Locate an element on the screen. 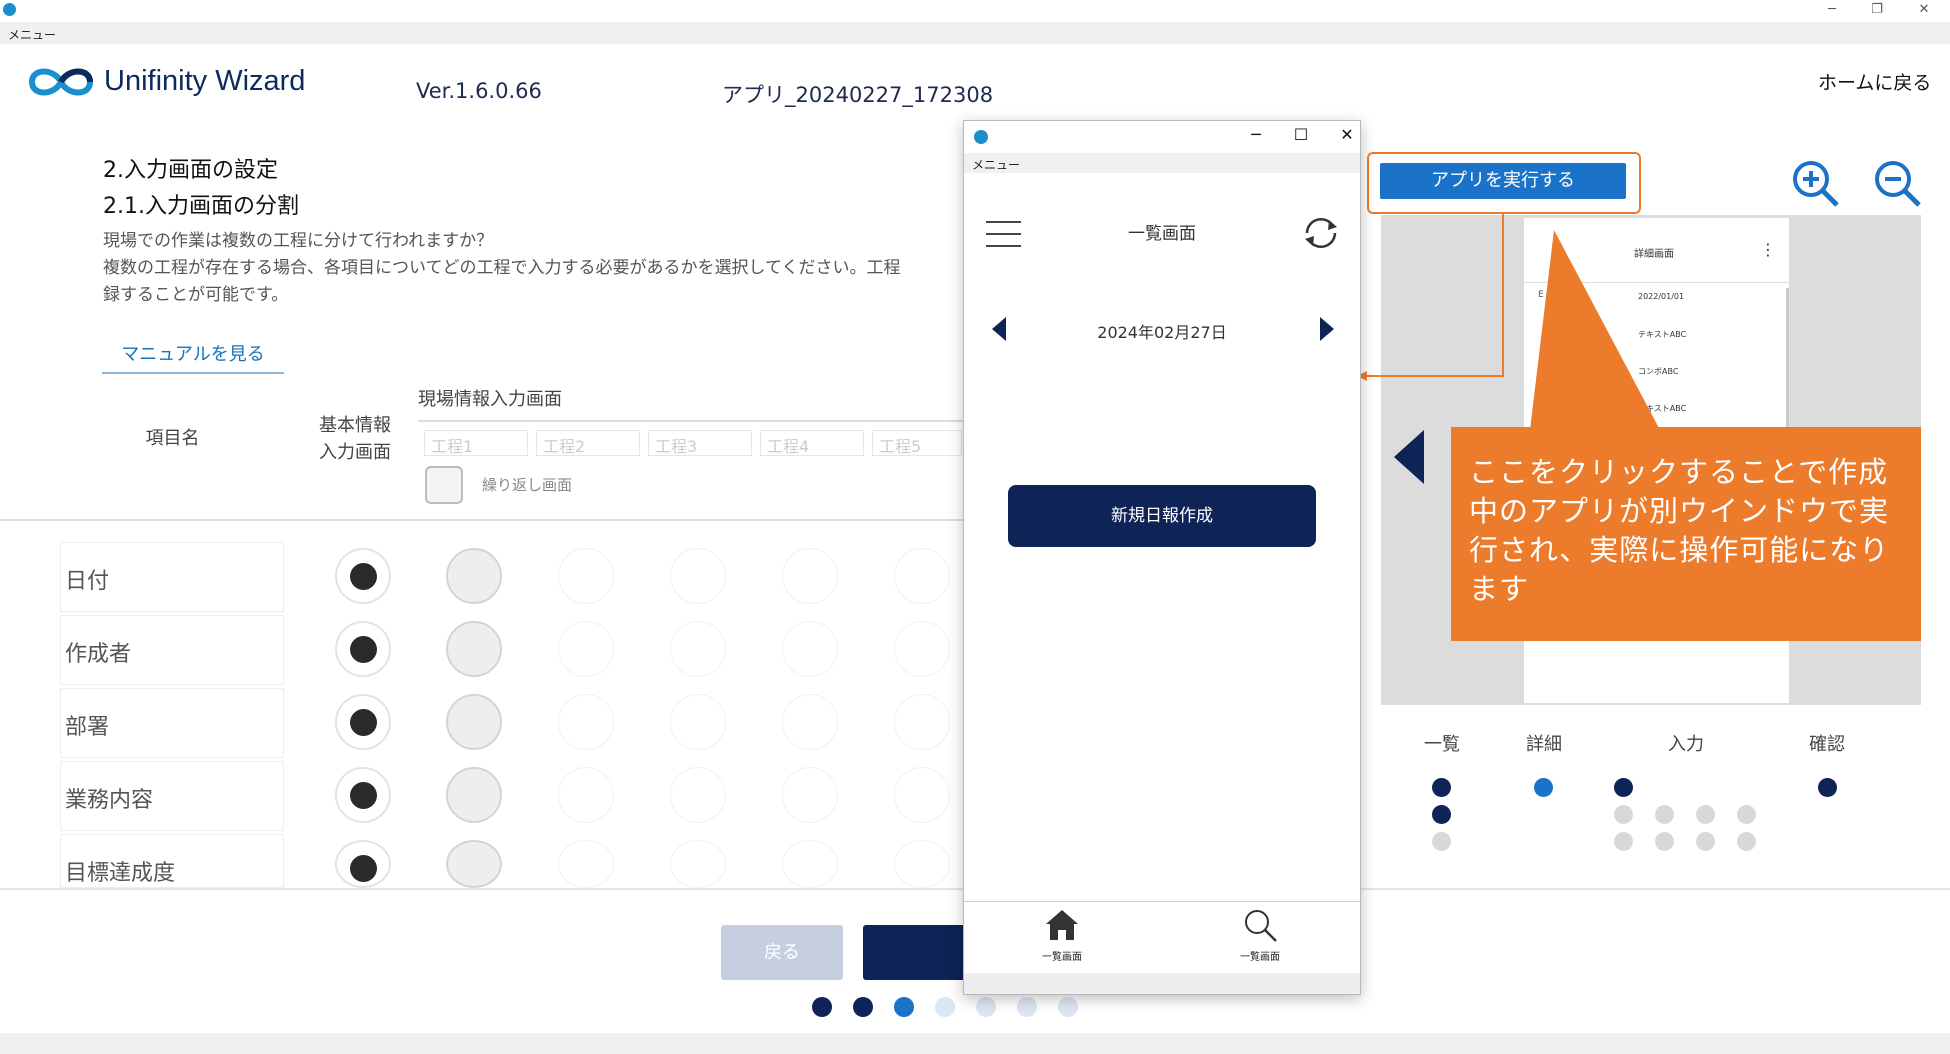 The height and width of the screenshot is (1054, 1950). row-label: 作成者 is located at coordinates (172, 650).